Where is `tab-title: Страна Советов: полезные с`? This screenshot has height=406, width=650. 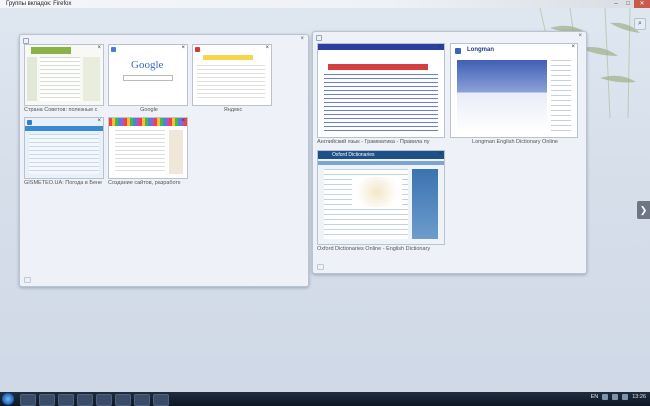 tab-title: Страна Советов: полезные с is located at coordinates (61, 110).